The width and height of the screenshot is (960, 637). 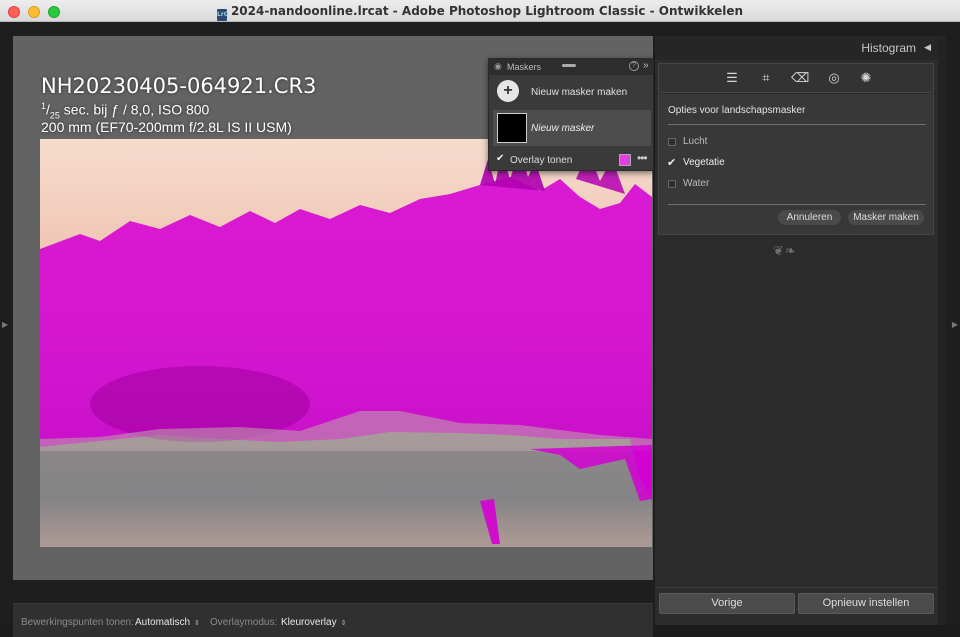 I want to click on photo-filename: NH20230405-064921.CR3, so click(x=179, y=86).